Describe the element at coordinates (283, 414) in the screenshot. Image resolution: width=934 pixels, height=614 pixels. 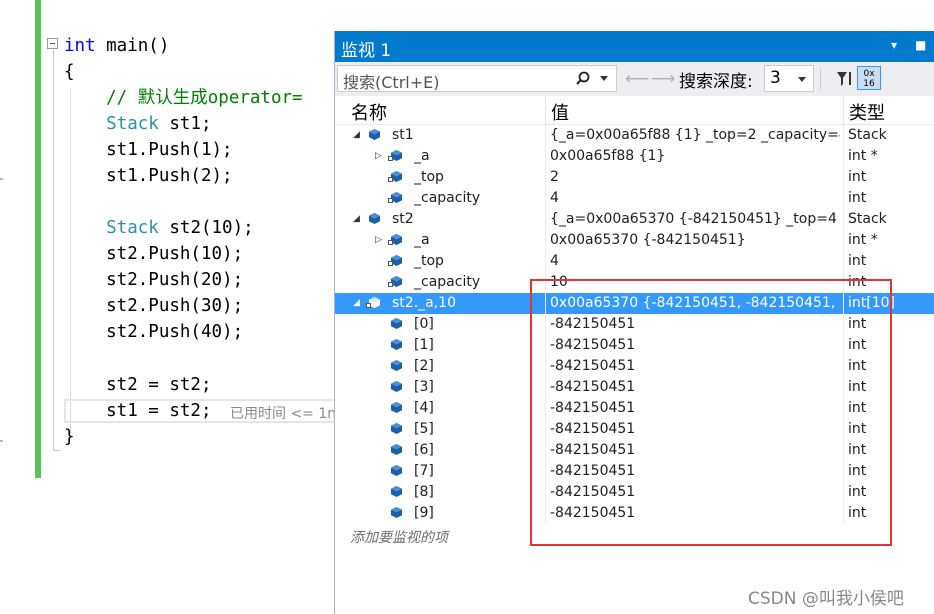
I see `elapsed-time-hint: 已用时间 <= 1n` at that location.